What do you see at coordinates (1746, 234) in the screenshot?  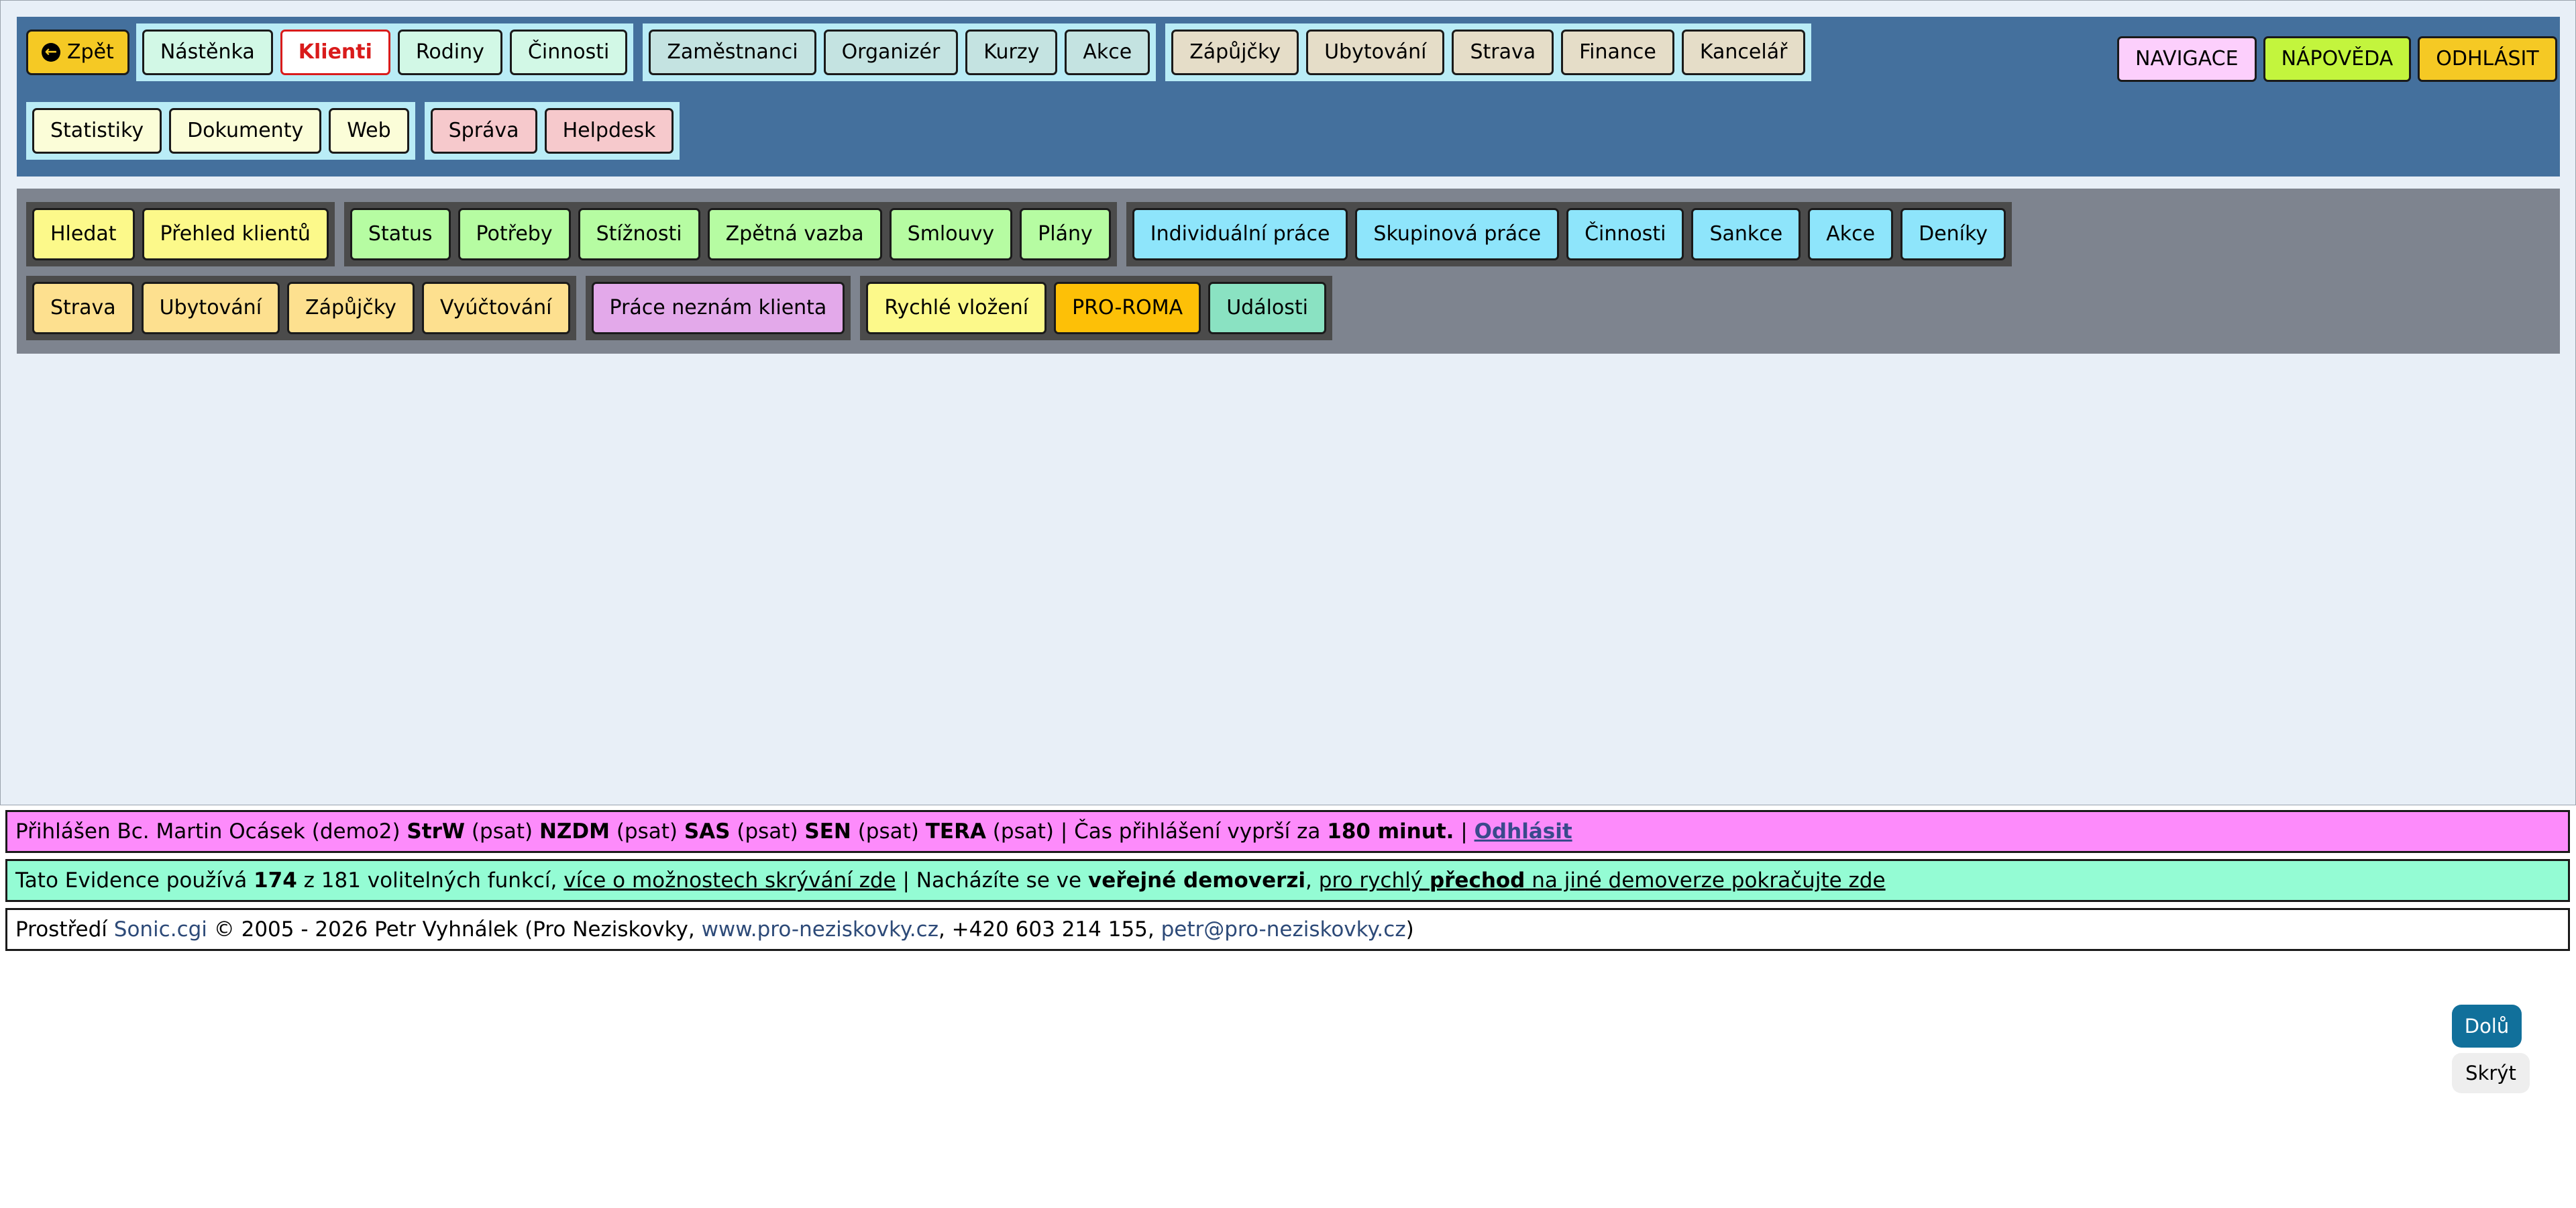 I see `subnav-item-sanctions: Sankce` at bounding box center [1746, 234].